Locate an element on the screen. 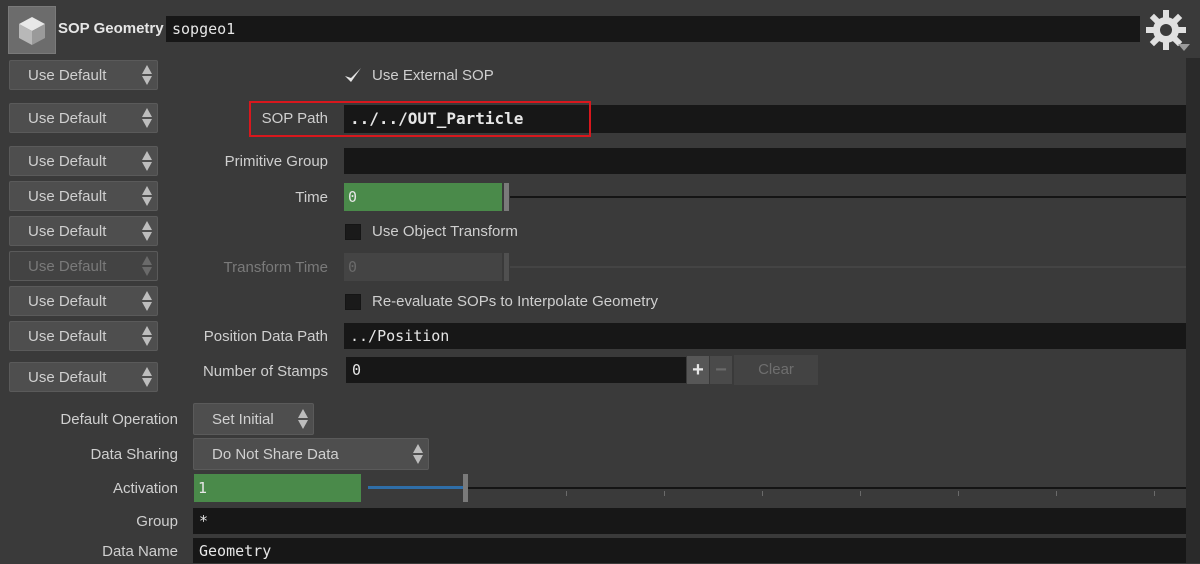 This screenshot has height=564, width=1200. data-sharing-dropdown: Do Not Share Data is located at coordinates (311, 454).